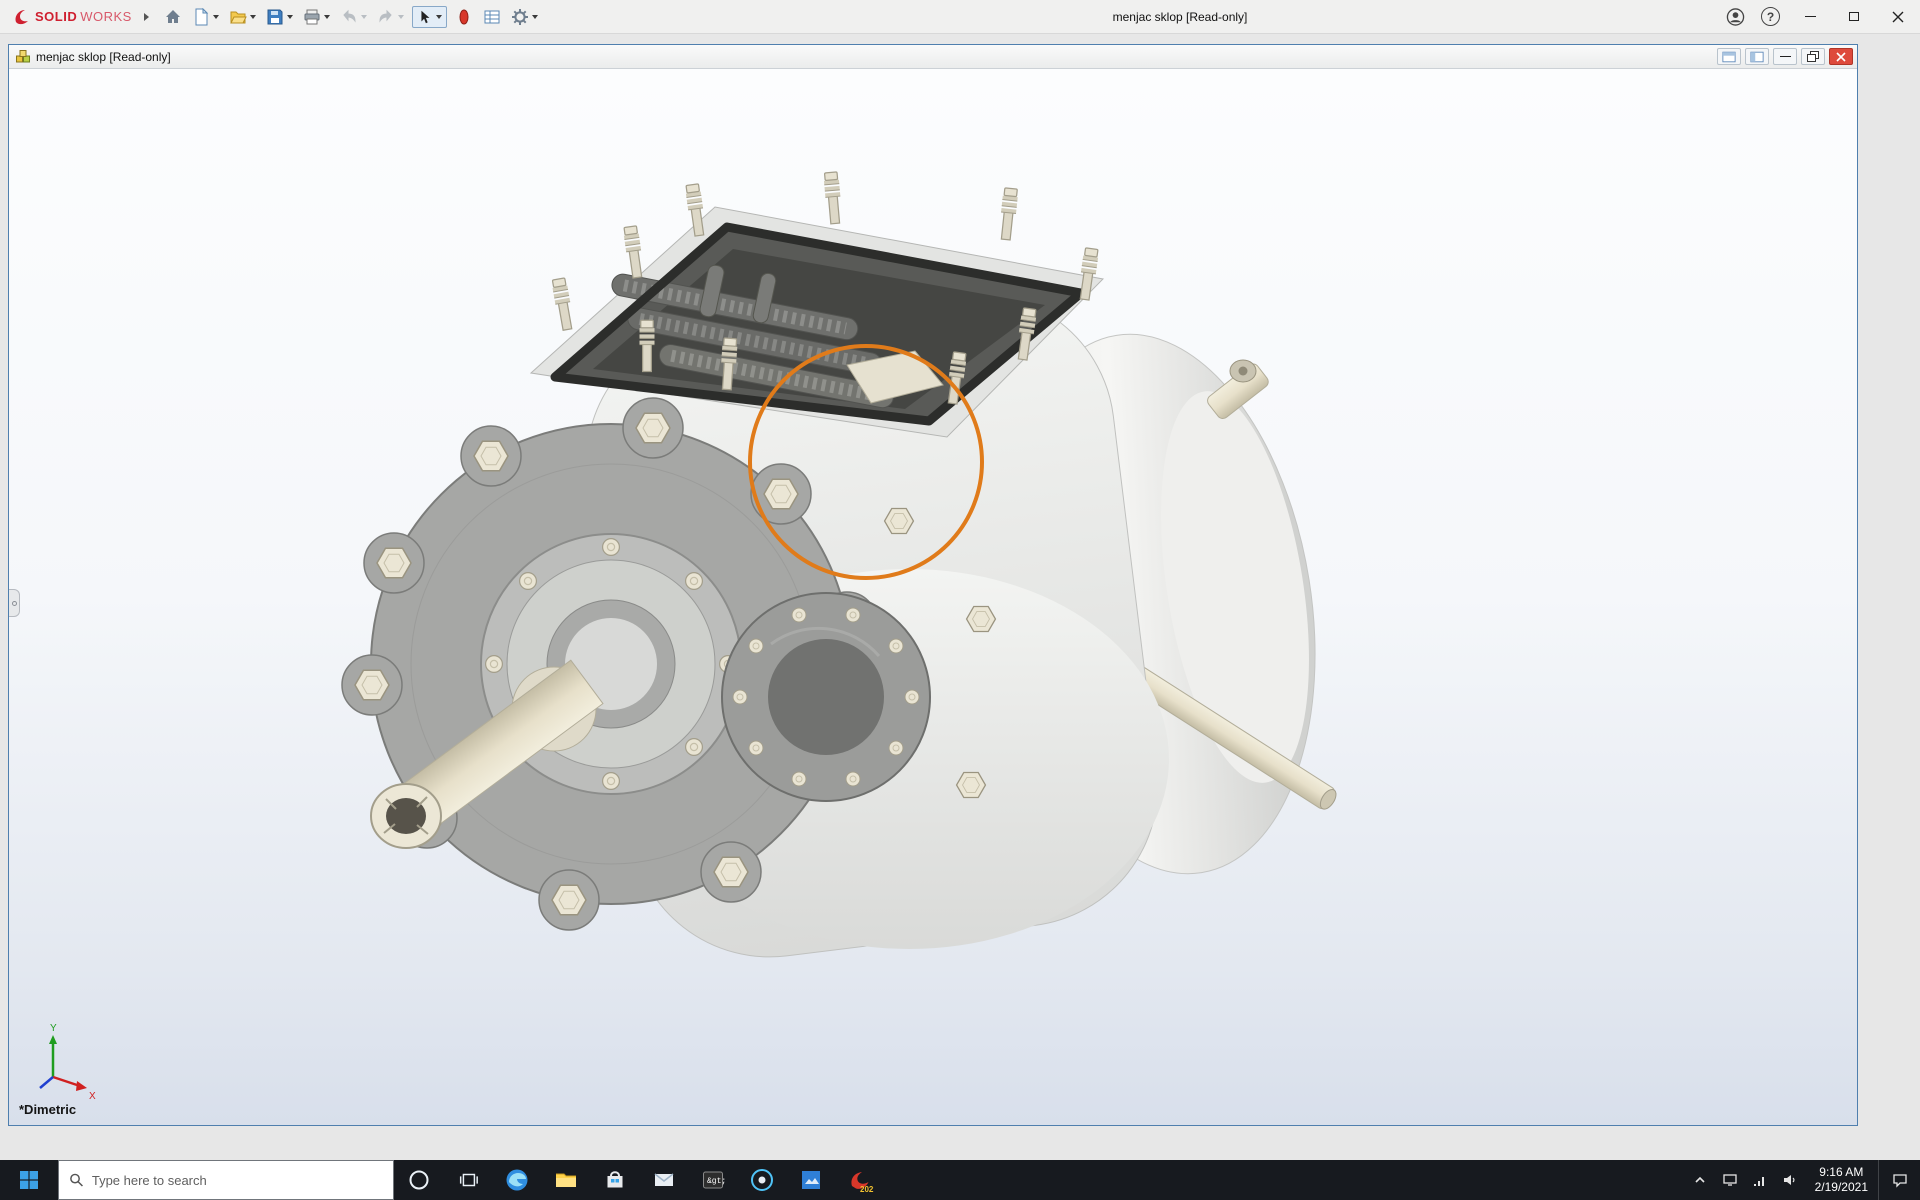 Image resolution: width=1920 pixels, height=1200 pixels. I want to click on start-button, so click(29, 1180).